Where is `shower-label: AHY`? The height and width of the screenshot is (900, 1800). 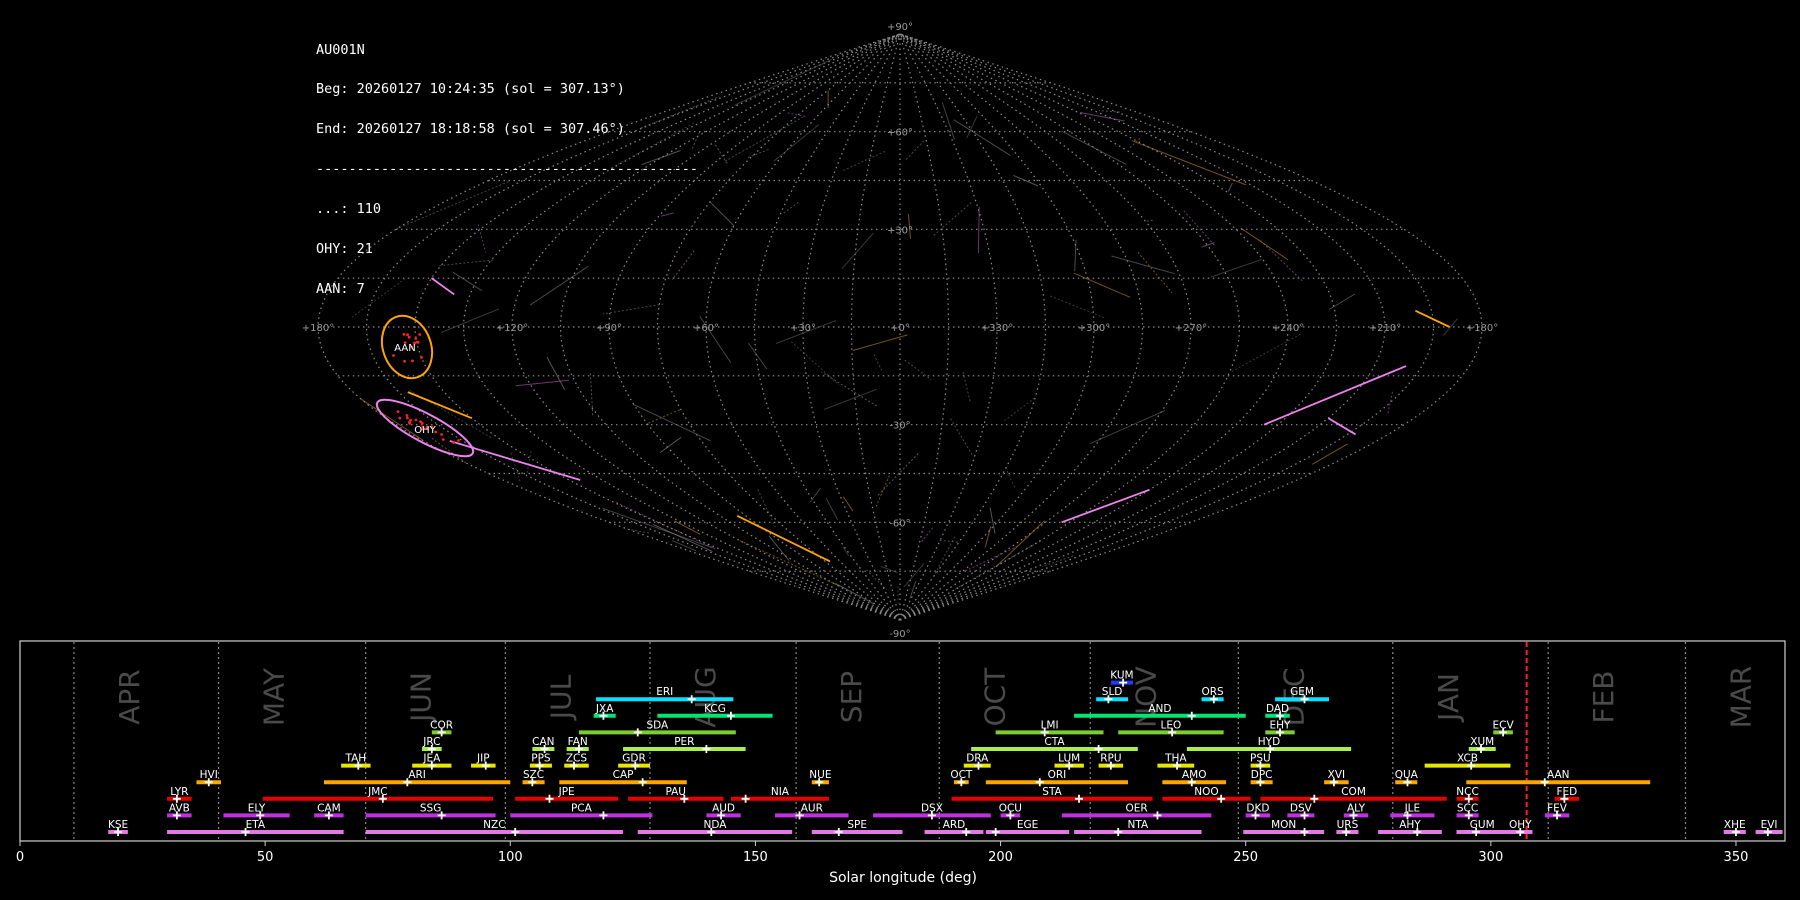 shower-label: AHY is located at coordinates (1410, 825).